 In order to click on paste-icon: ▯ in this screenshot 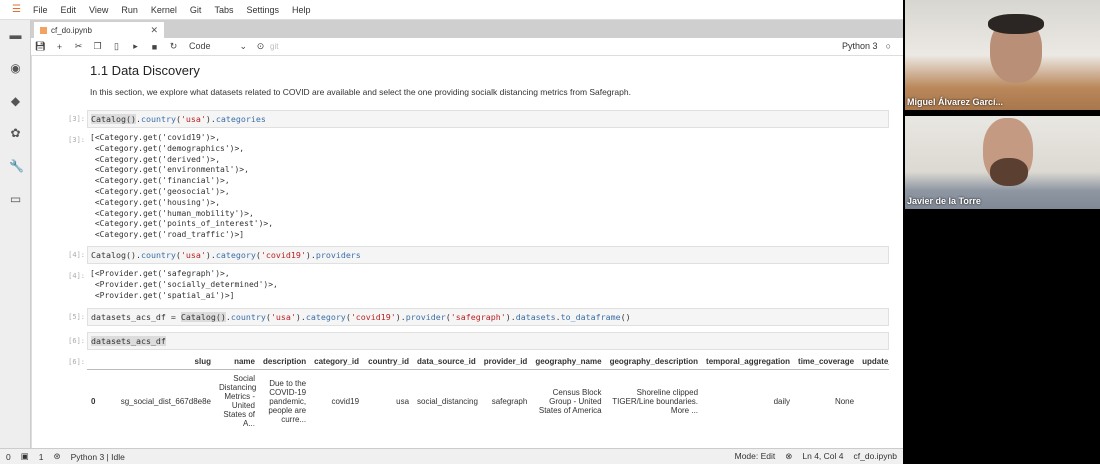, I will do `click(116, 46)`.